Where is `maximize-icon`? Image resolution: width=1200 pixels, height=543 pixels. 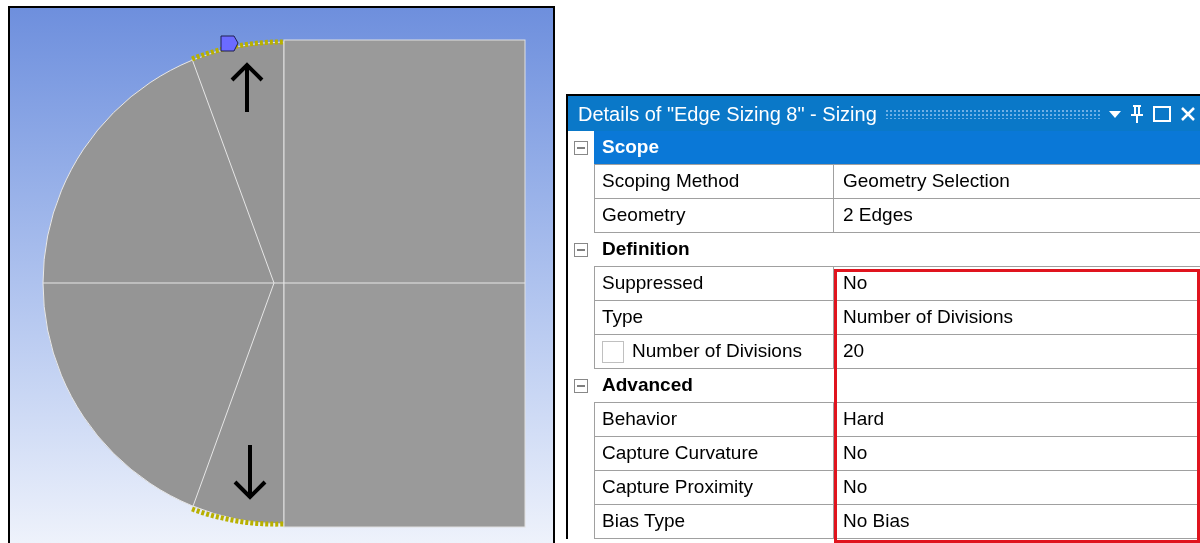 maximize-icon is located at coordinates (1162, 113).